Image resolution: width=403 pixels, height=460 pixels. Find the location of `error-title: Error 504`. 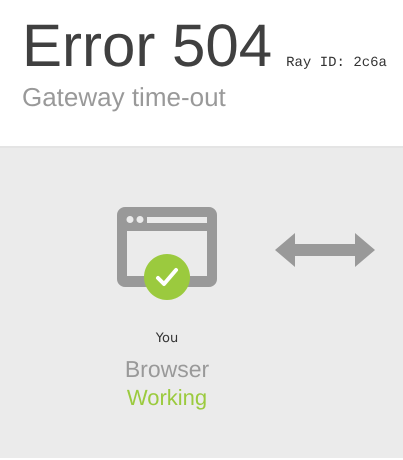

error-title: Error 504 is located at coordinates (147, 46).